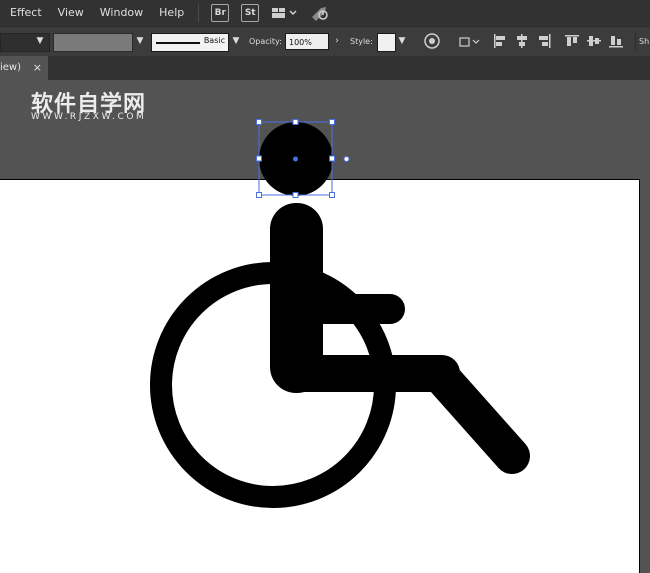 The height and width of the screenshot is (573, 650). I want to click on handle-bottom, so click(295, 195).